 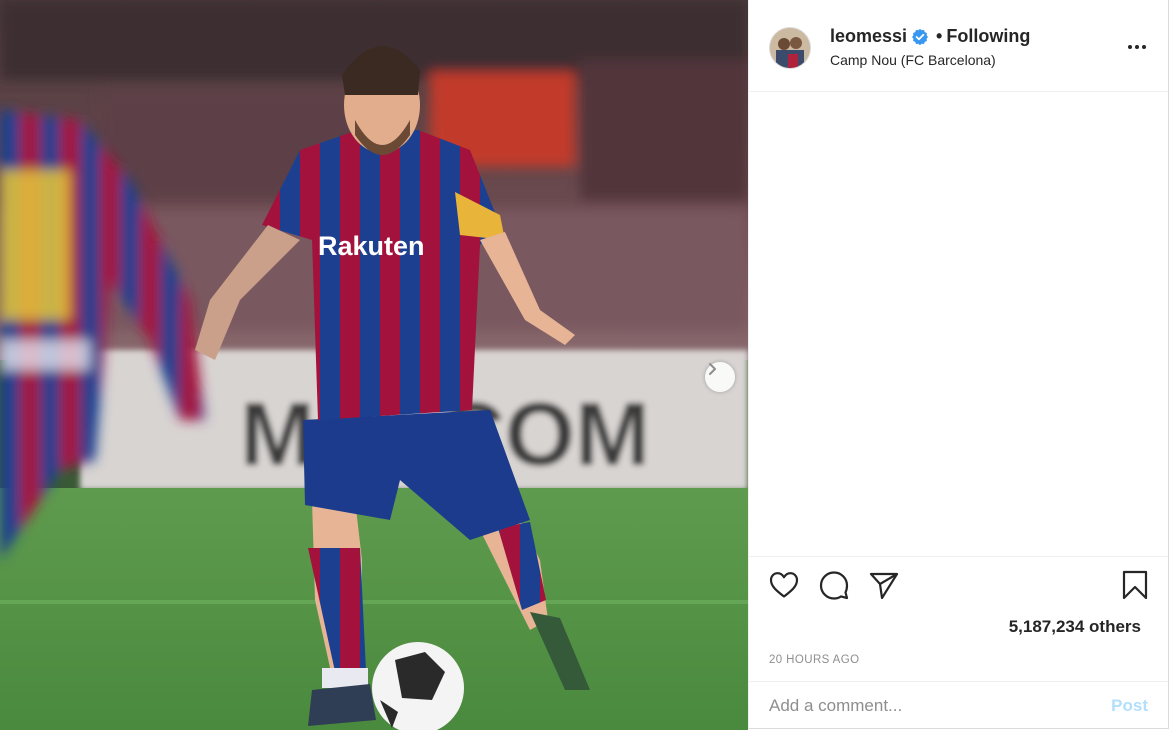 I want to click on post-comment-button: Post, so click(x=1129, y=706).